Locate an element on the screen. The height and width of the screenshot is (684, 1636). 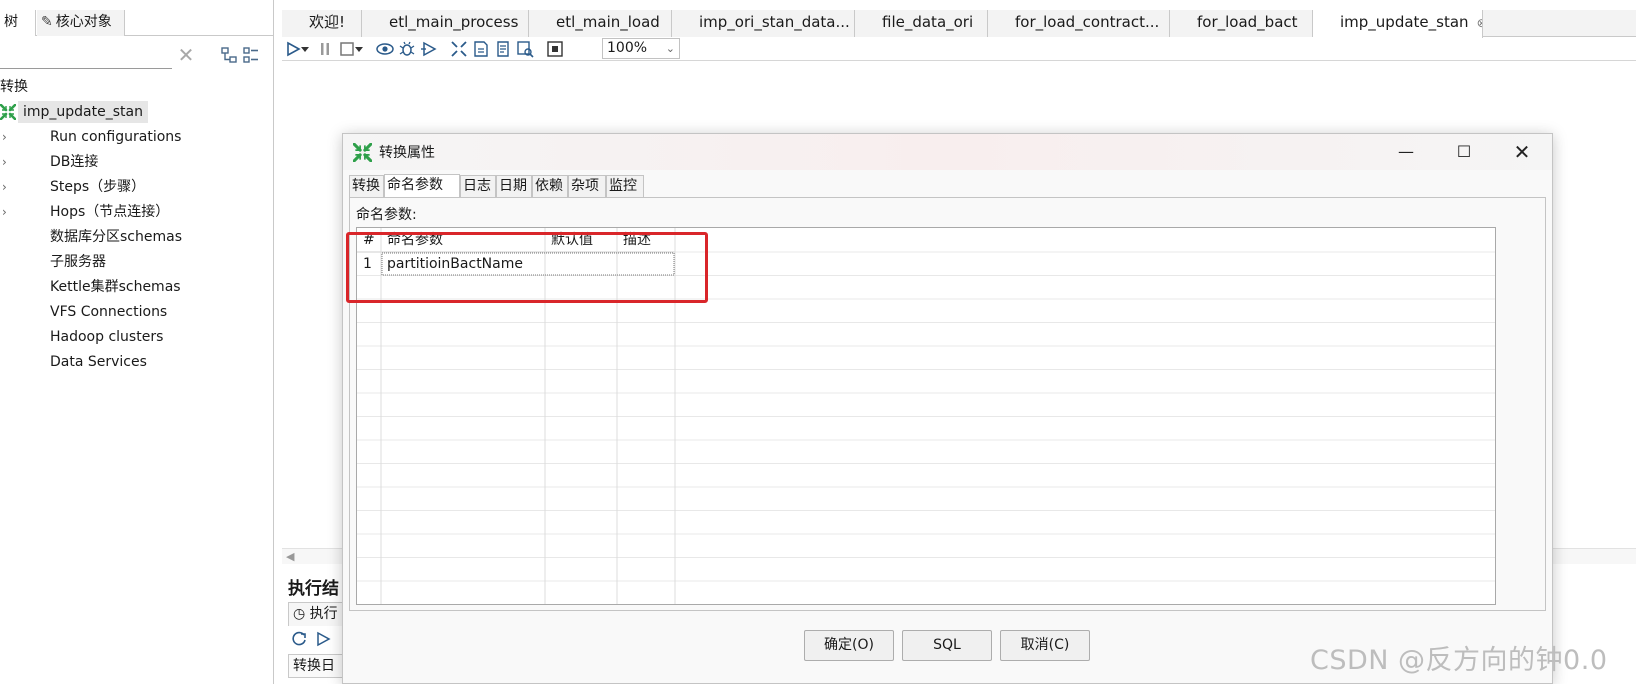
verify-icon is located at coordinates (459, 49).